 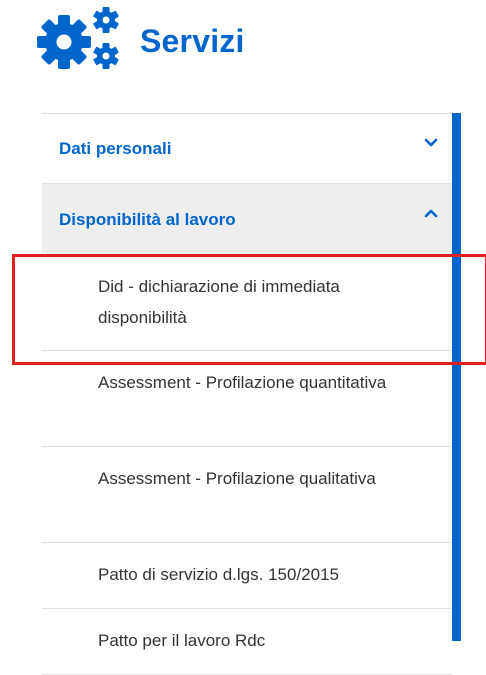 I want to click on section-label: Disponibilità al lavoro, so click(x=147, y=219).